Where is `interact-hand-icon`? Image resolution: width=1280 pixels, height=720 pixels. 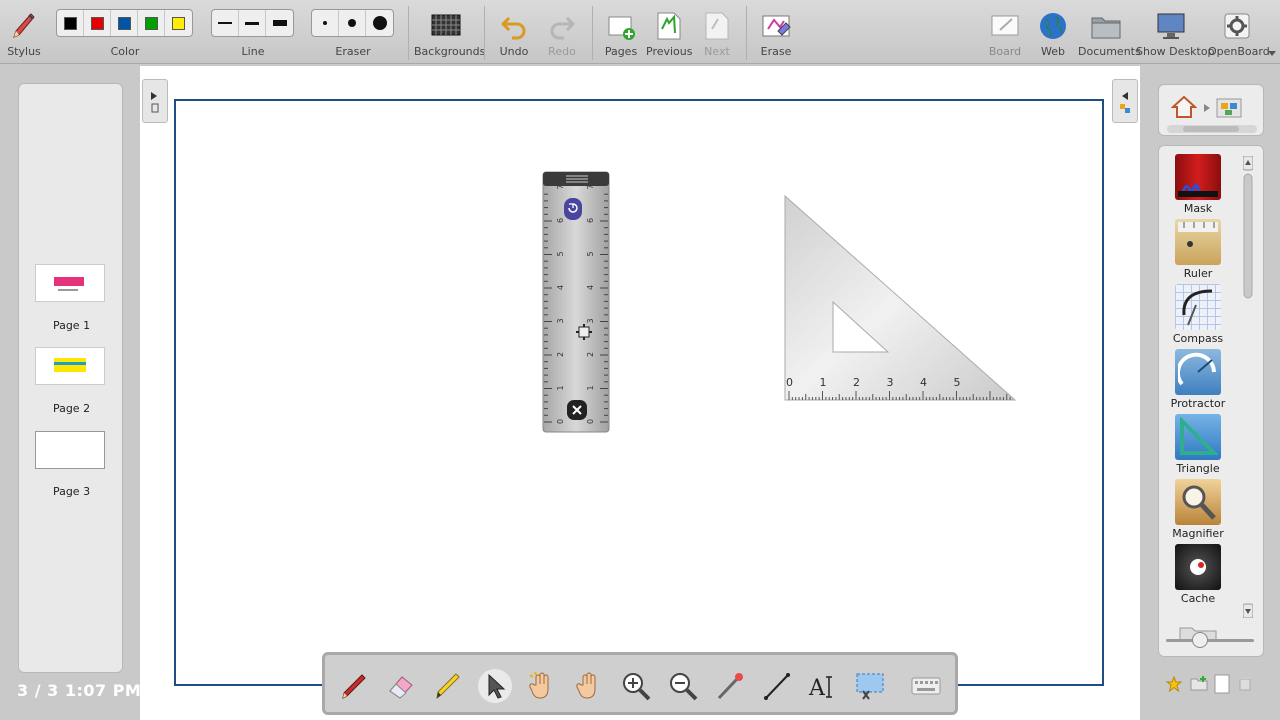
interact-hand-icon is located at coordinates (542, 686).